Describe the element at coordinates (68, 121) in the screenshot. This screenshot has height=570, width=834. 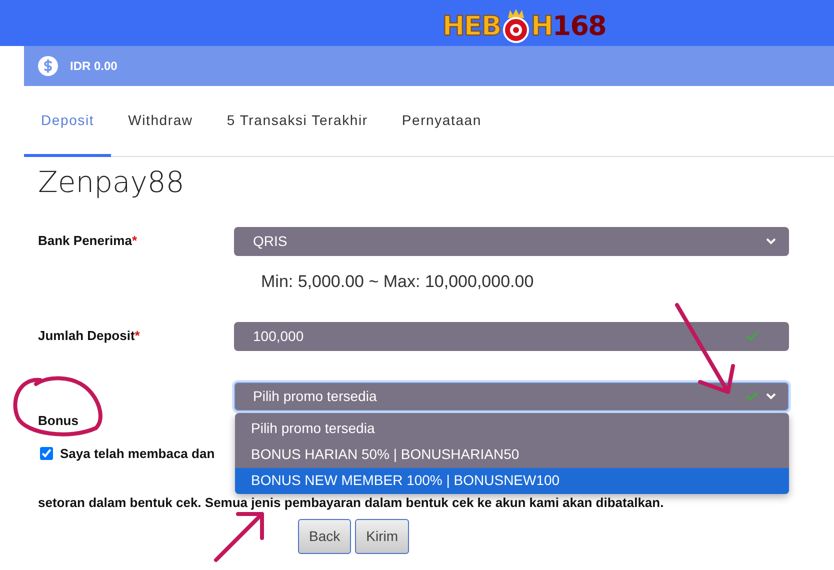
I see `tab: Deposit` at that location.